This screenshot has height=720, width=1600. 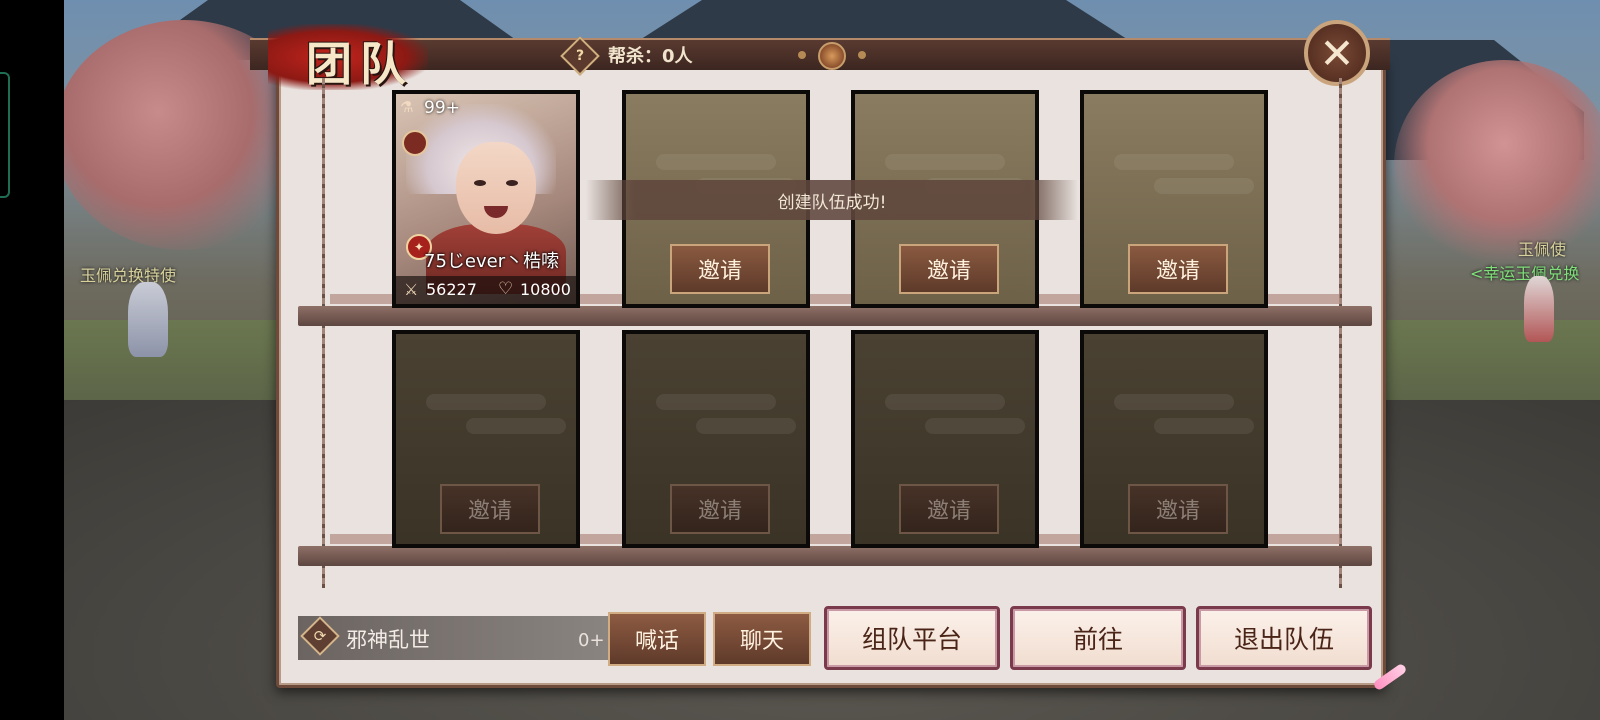 What do you see at coordinates (1525, 273) in the screenshot?
I see `npc-sublabel-right: <幸运玉佩兑换` at bounding box center [1525, 273].